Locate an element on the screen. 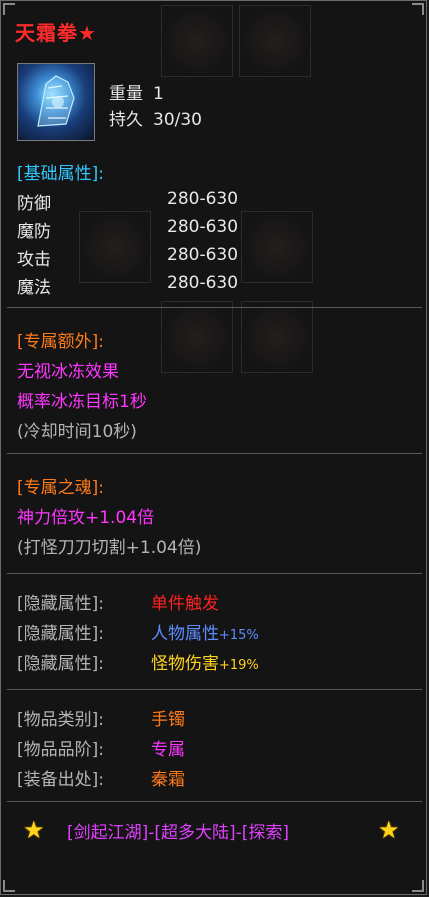  weight-value: 1 is located at coordinates (158, 94).